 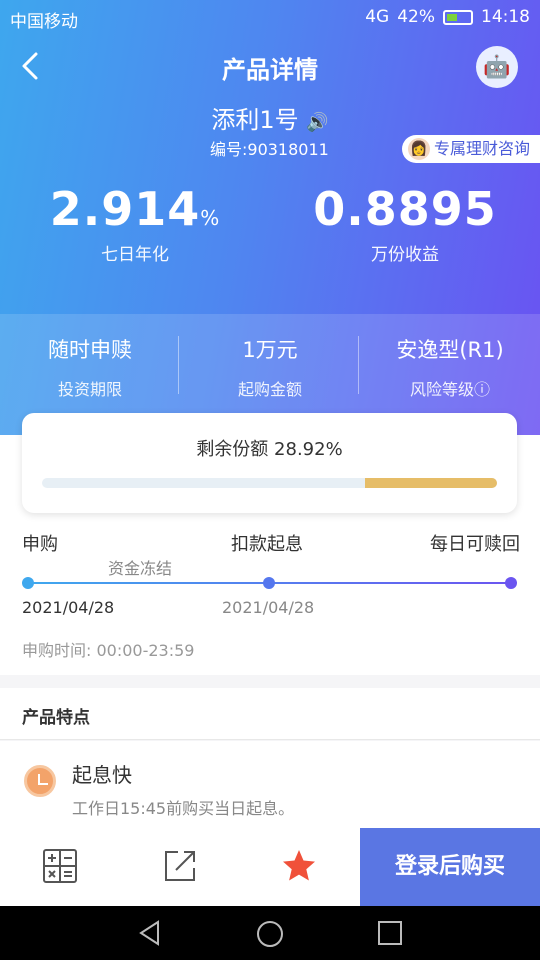 I want to click on metric-annualized: 2.914% 七日年化, so click(x=135, y=223).